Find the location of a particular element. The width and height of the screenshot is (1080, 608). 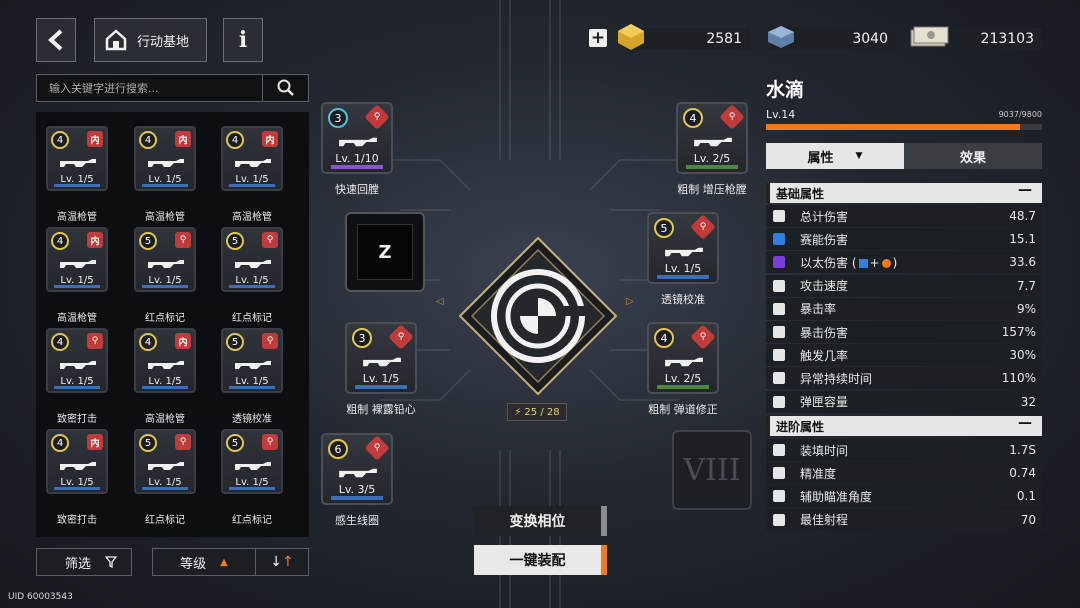

z-slot: Z is located at coordinates (385, 252).